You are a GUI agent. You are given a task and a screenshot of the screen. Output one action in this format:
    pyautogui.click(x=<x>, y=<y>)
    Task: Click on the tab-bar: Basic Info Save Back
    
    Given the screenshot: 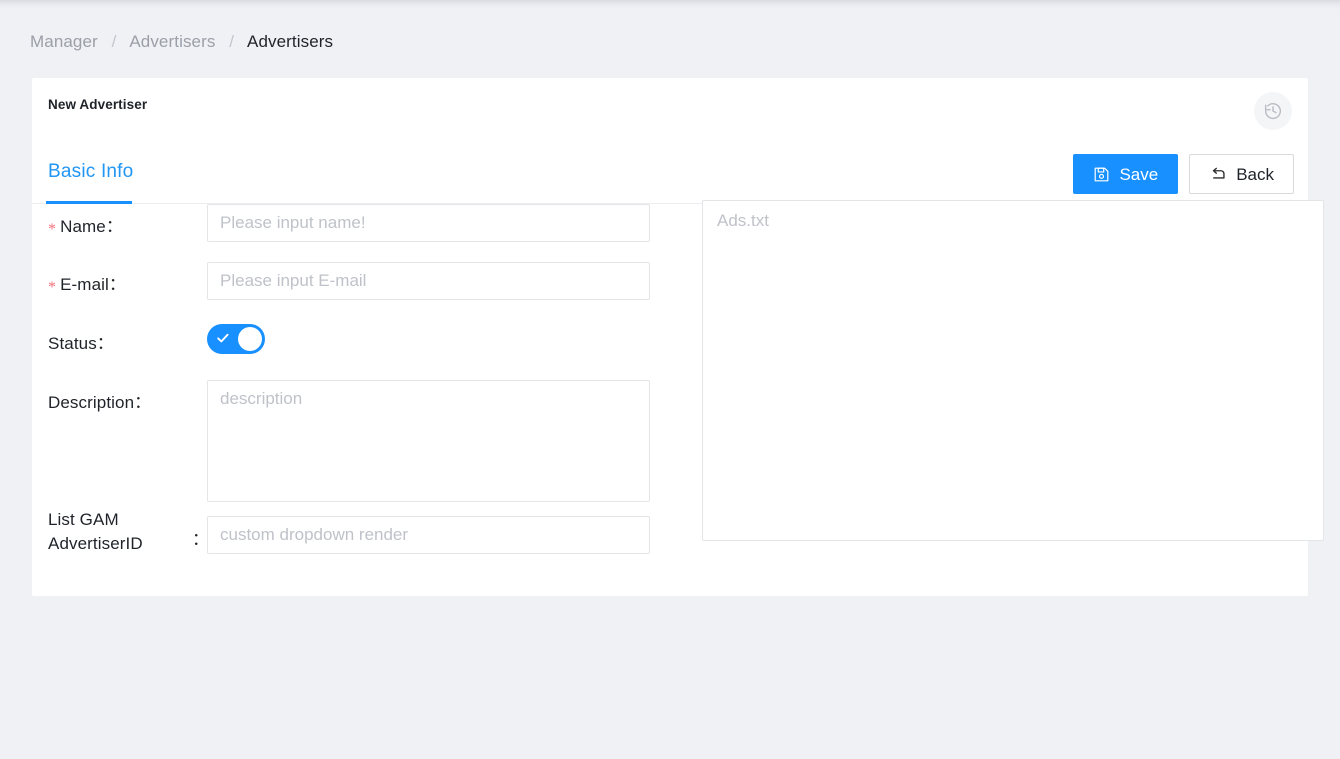 What is the action you would take?
    pyautogui.click(x=670, y=177)
    